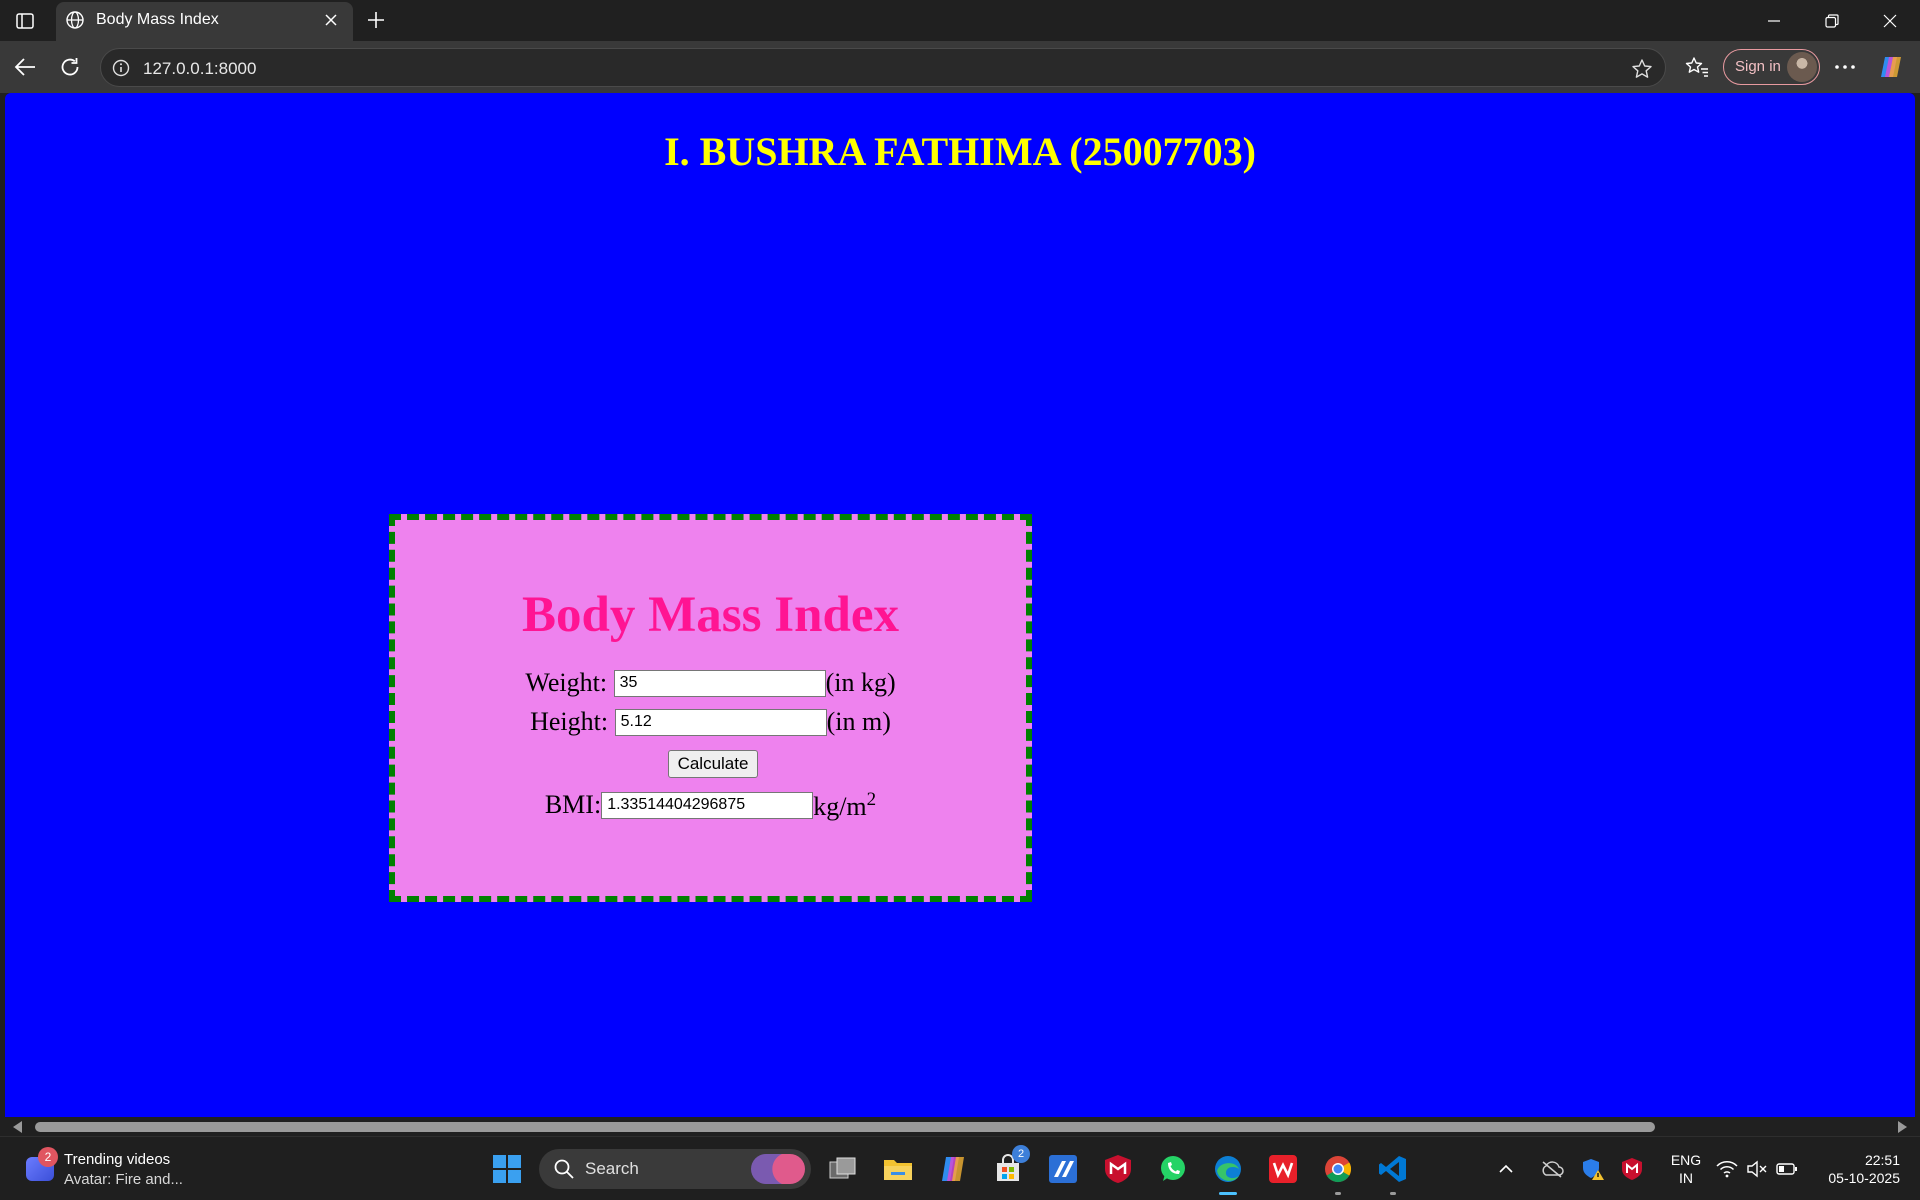  What do you see at coordinates (1009, 1167) in the screenshot?
I see `microsoft-store-icon: 2` at bounding box center [1009, 1167].